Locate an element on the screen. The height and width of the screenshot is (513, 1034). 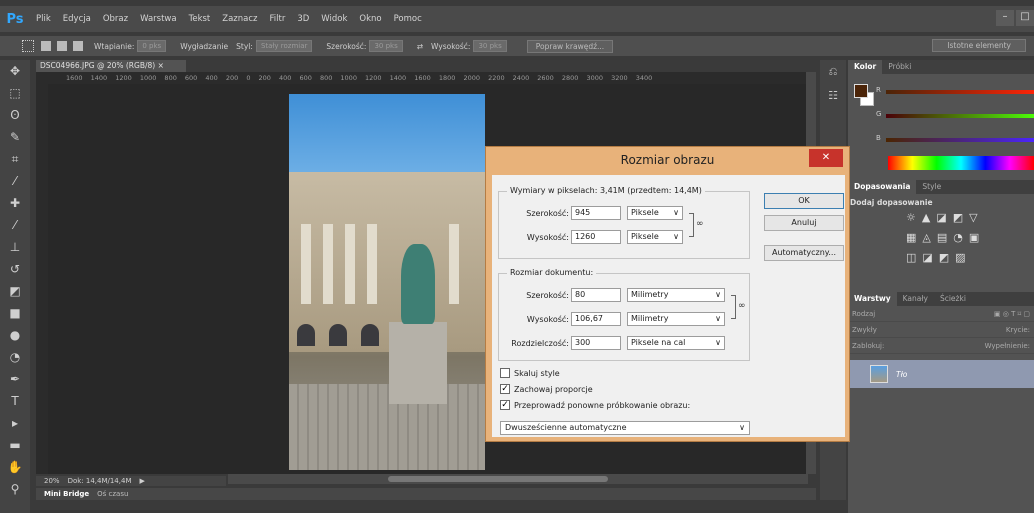
doc-width-input: 80 is located at coordinates (596, 295).